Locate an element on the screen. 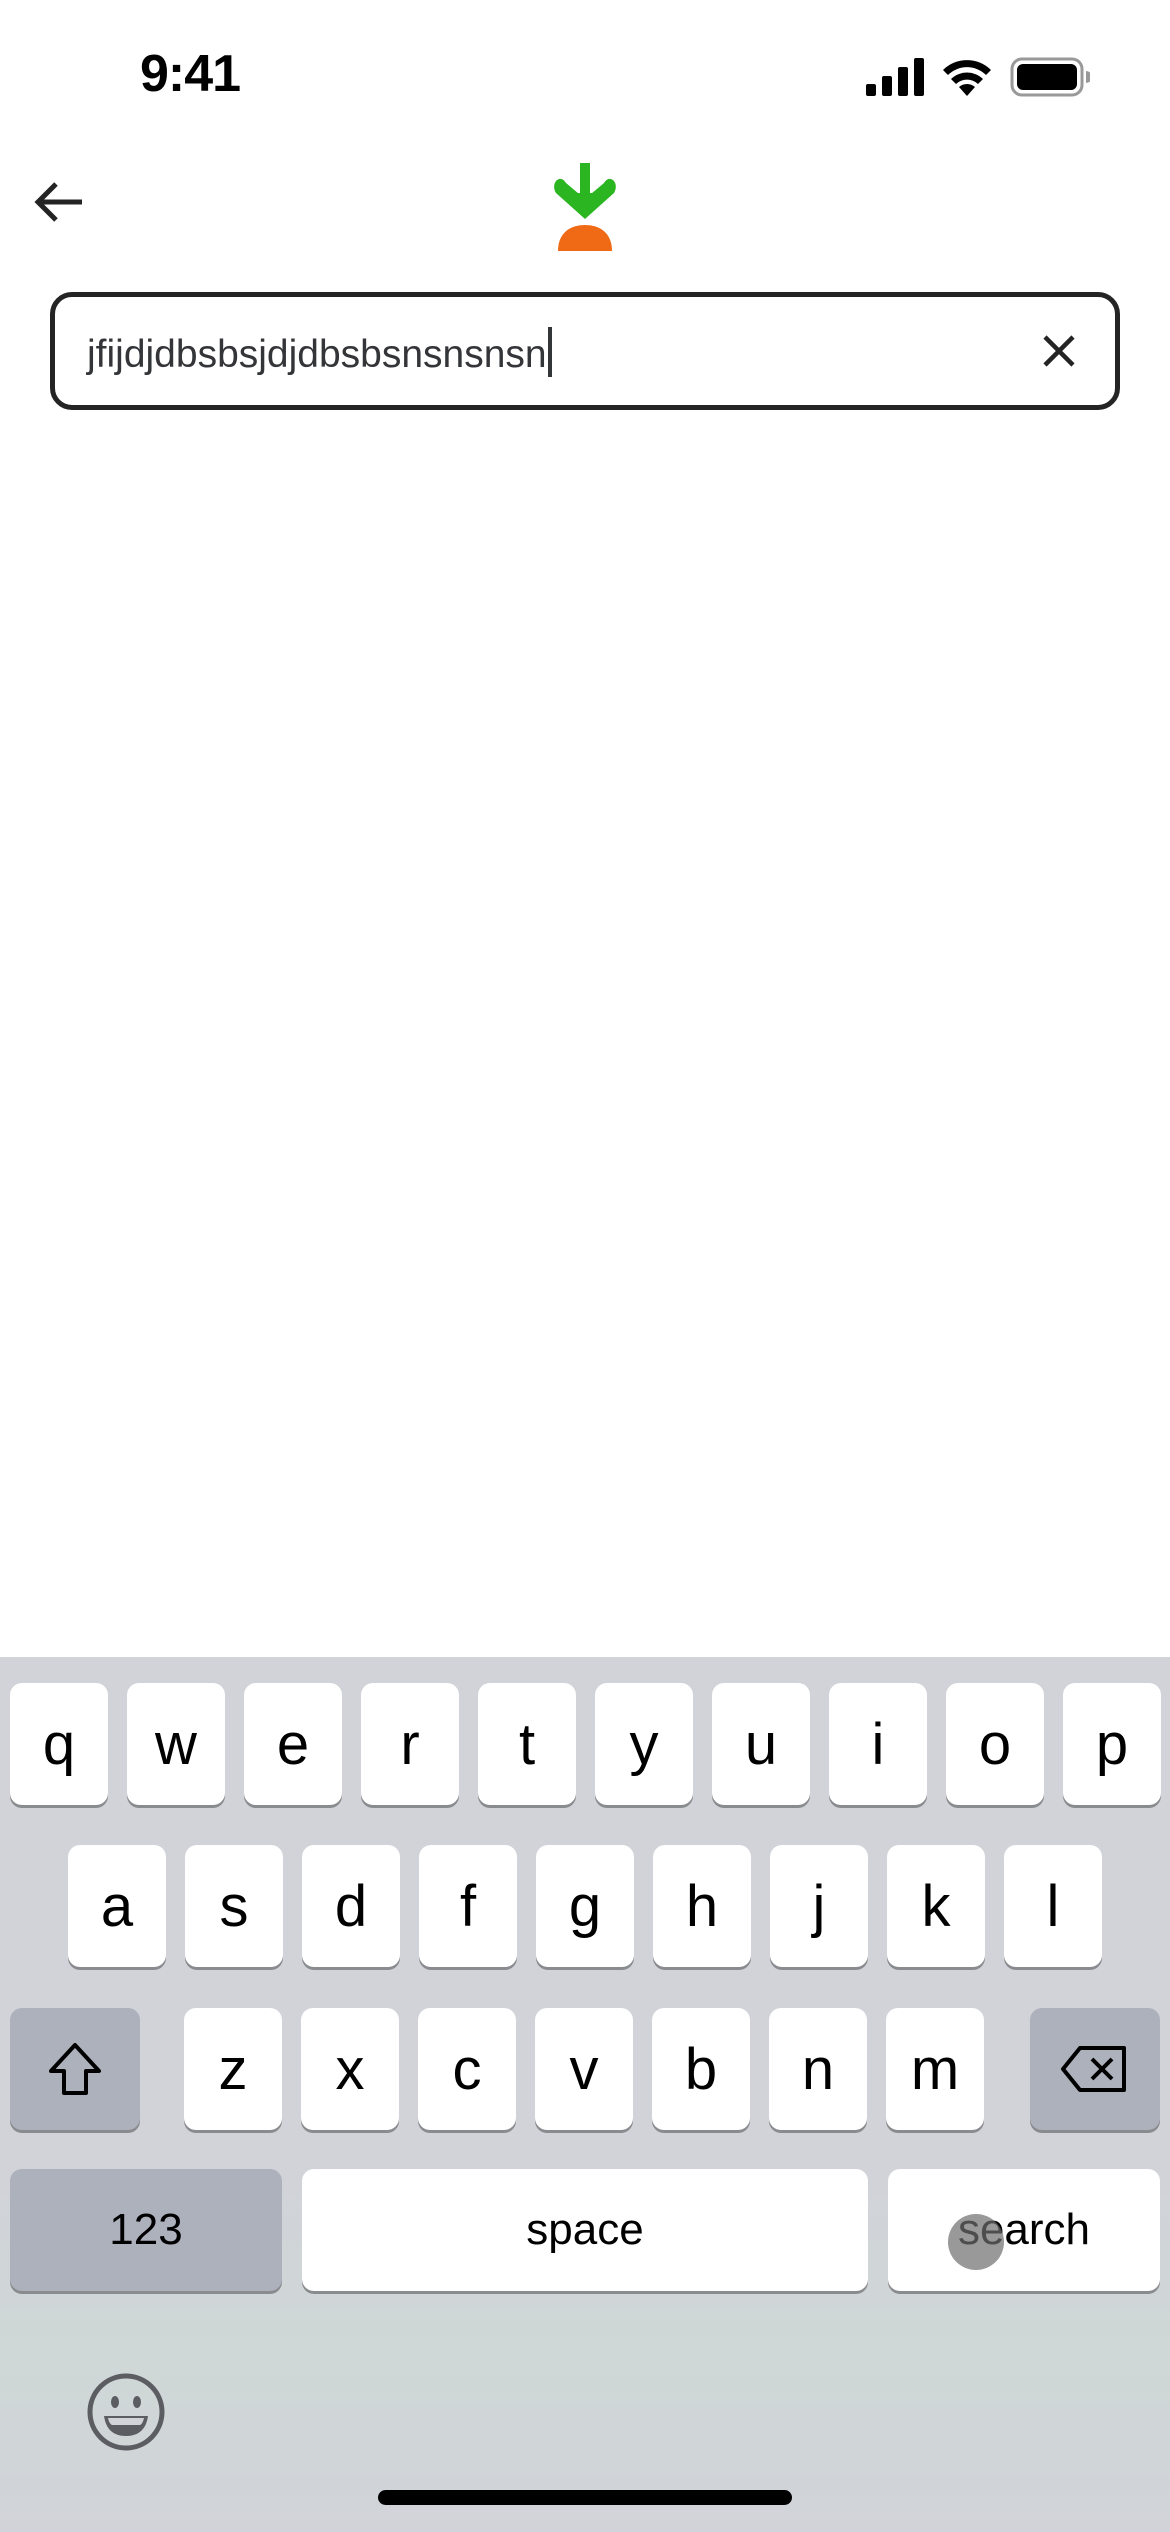 This screenshot has height=2532, width=1170. search-key: search is located at coordinates (1024, 2230).